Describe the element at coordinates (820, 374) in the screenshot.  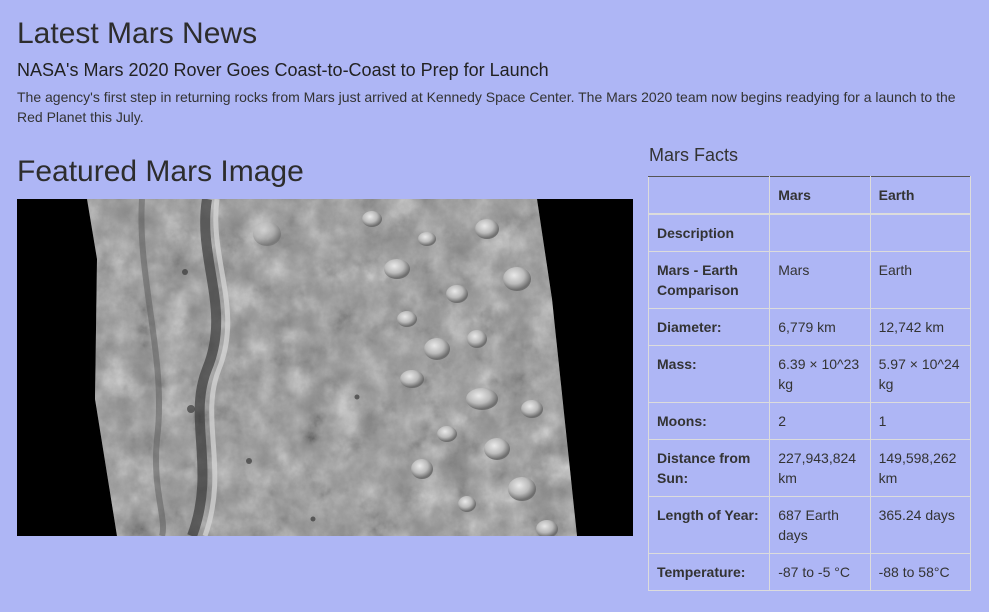
I see `mars-value: 6.39 × 10^23 kg` at that location.